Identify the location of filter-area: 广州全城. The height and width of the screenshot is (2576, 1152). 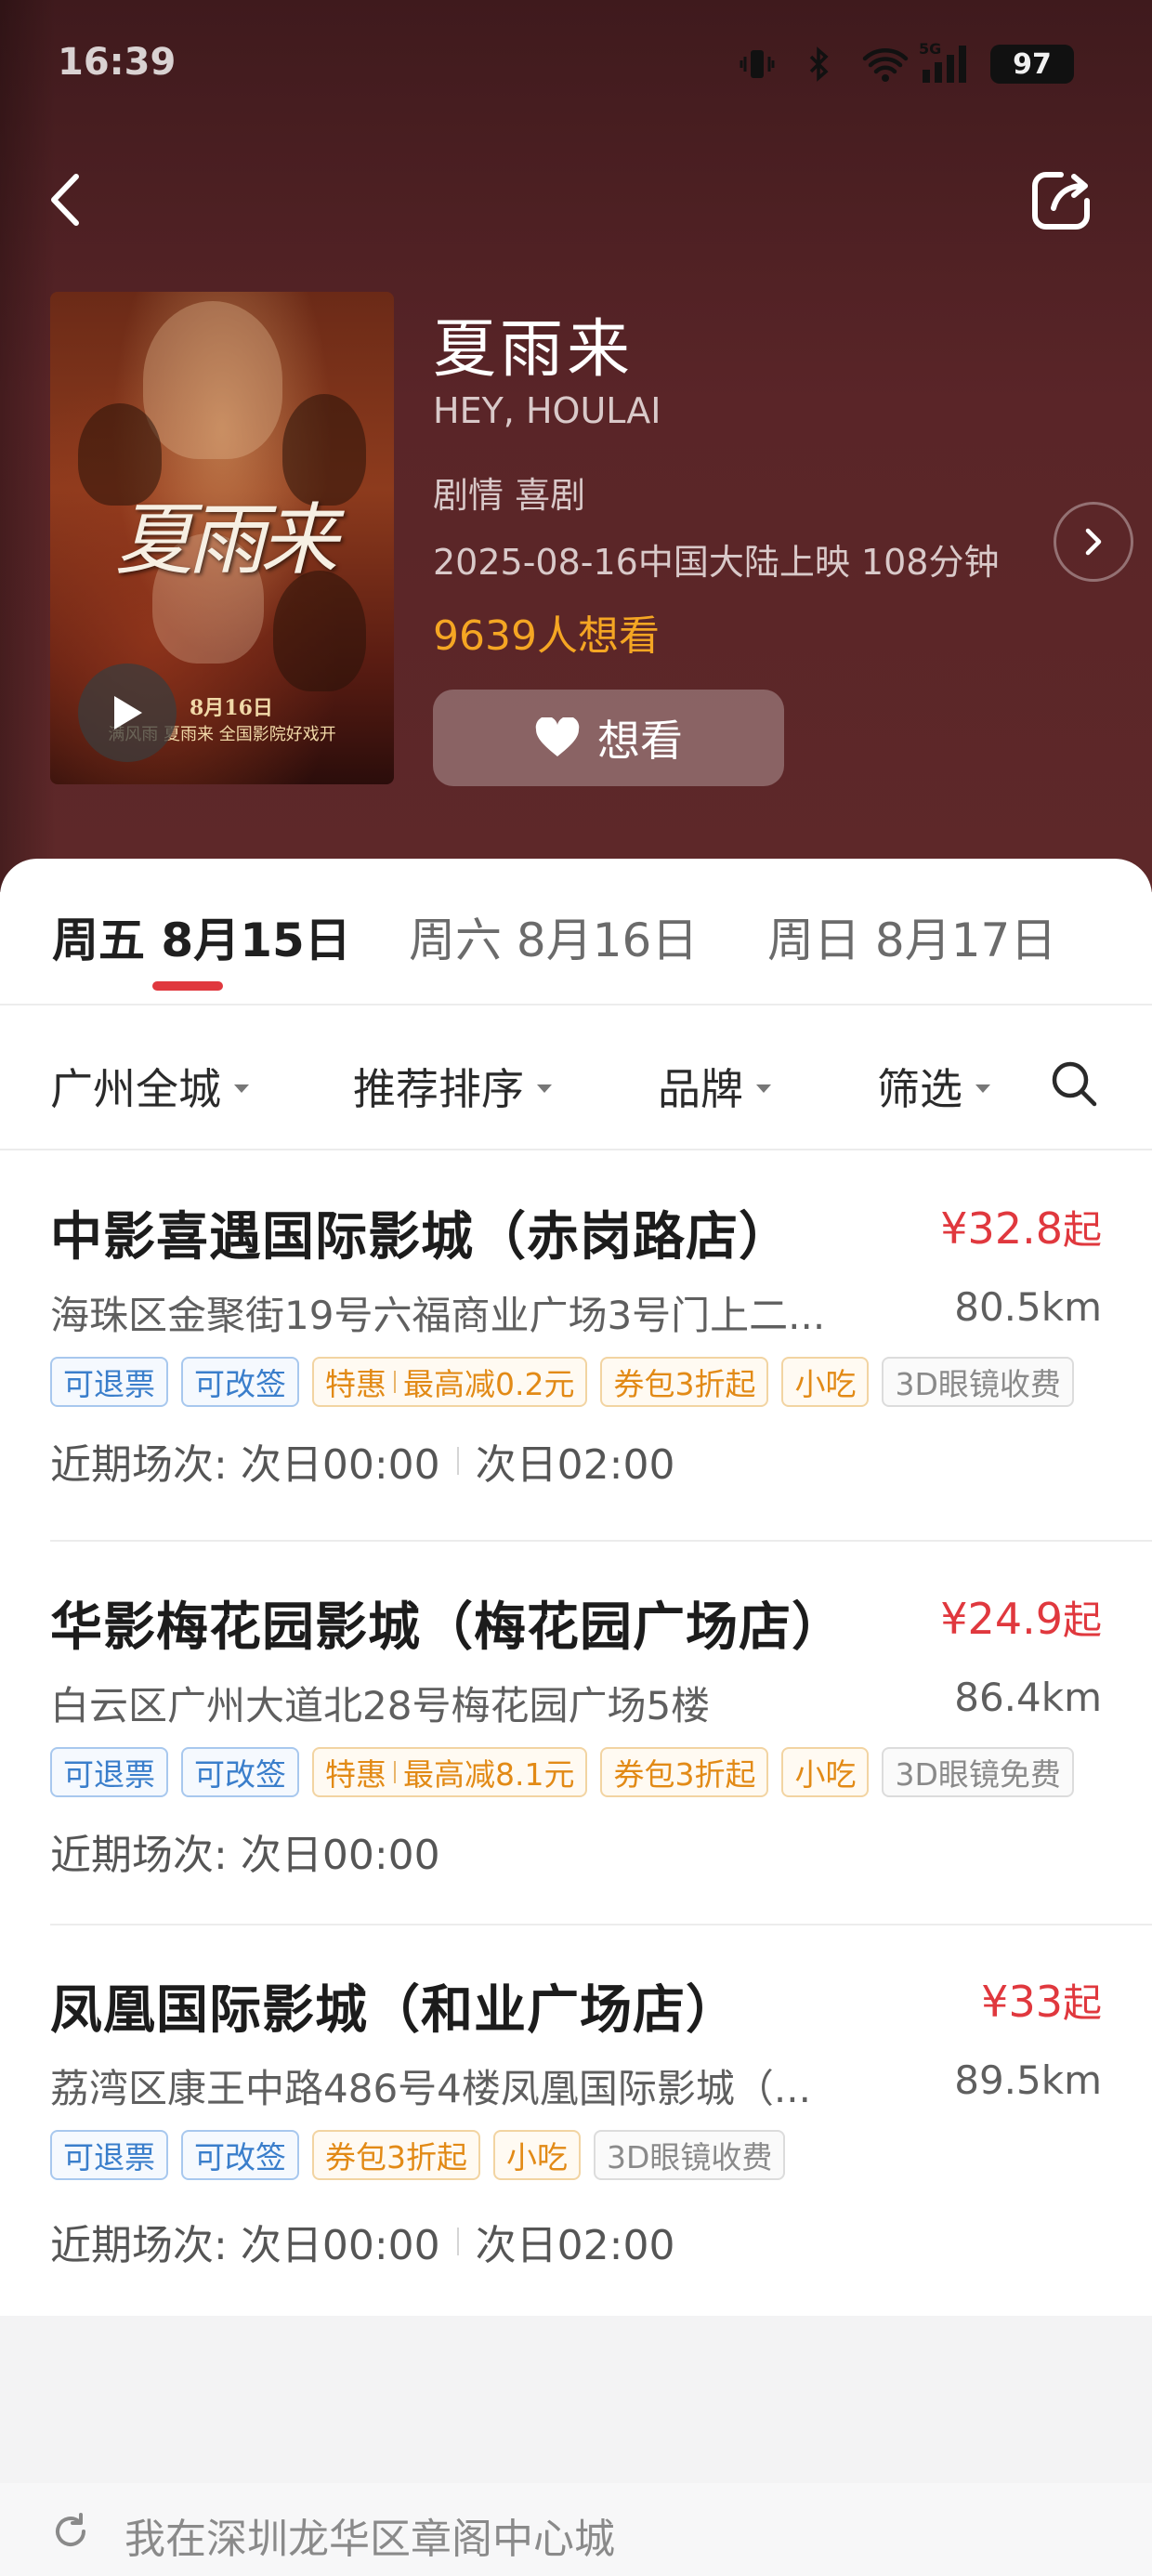
(149, 1086).